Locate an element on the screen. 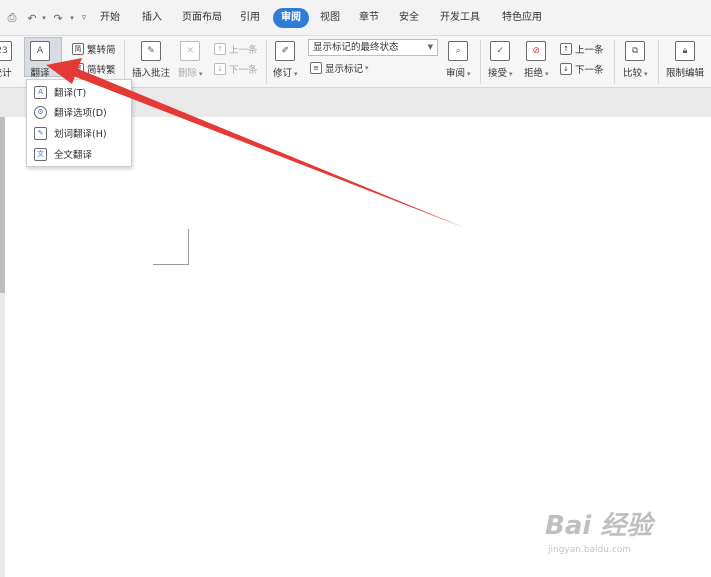 Image resolution: width=711 pixels, height=577 pixels. track-changes-button: ✐ 修订 ▾ is located at coordinates (285, 60).